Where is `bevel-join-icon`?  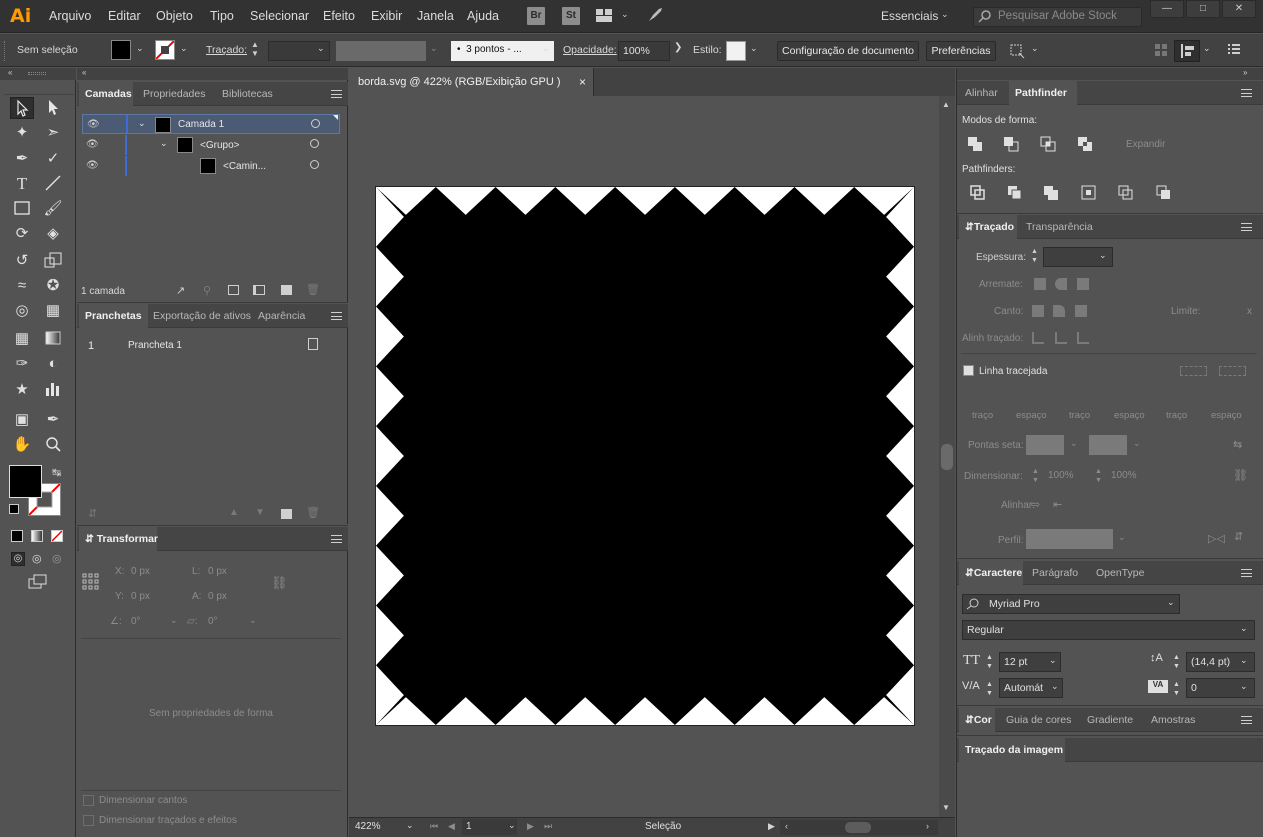
bevel-join-icon is located at coordinates (1081, 311).